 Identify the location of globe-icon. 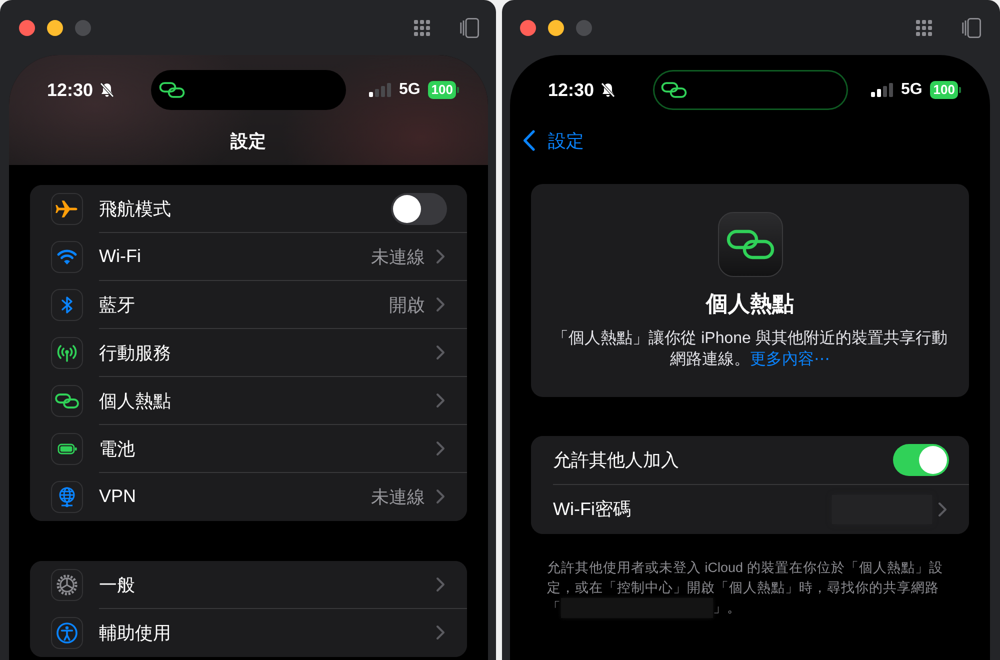
(67, 497).